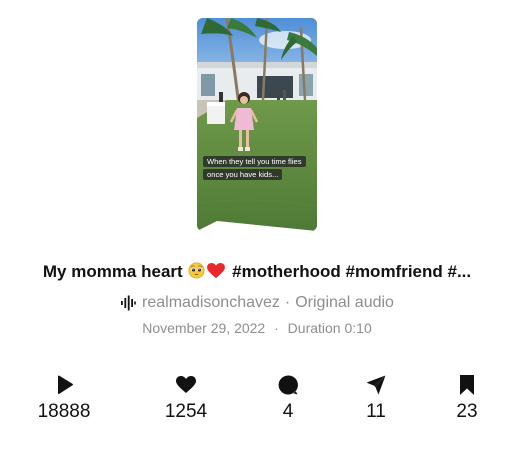  I want to click on stat-comments-count: 4, so click(288, 411).